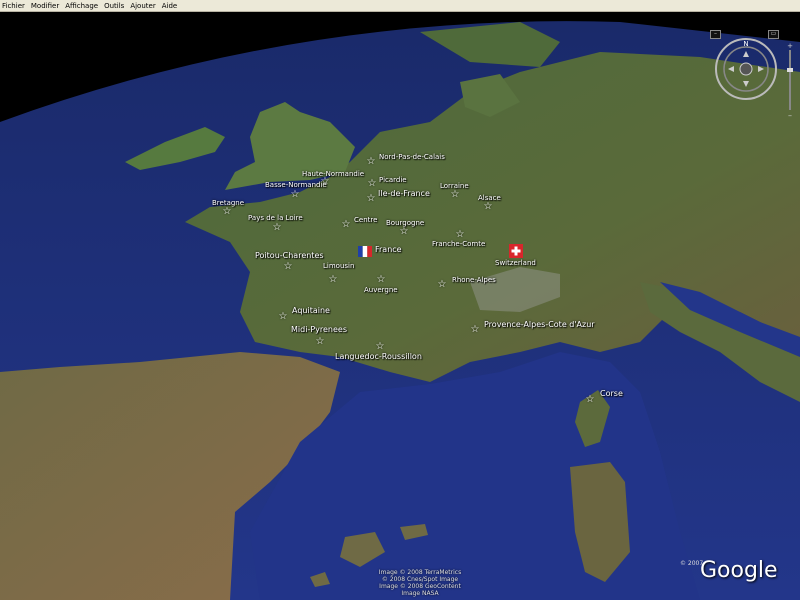 The height and width of the screenshot is (600, 800). Describe the element at coordinates (45, 6) in the screenshot. I see `menu-modifier: Modifier` at that location.